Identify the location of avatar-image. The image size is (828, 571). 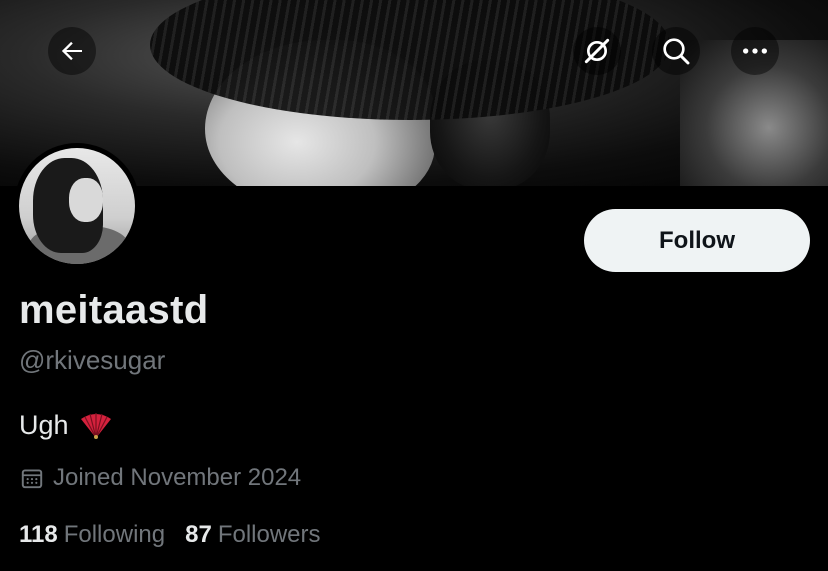
(77, 206).